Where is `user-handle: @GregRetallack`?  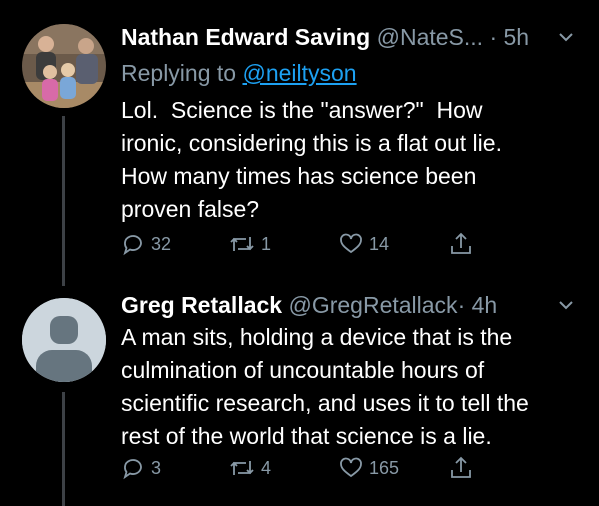 user-handle: @GregRetallack is located at coordinates (372, 305).